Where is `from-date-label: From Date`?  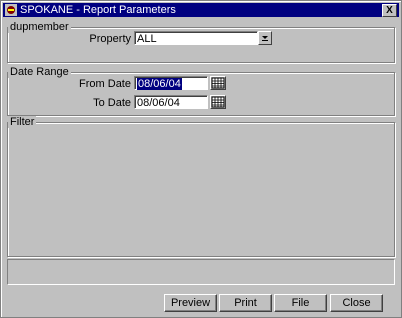 from-date-label: From Date is located at coordinates (105, 84).